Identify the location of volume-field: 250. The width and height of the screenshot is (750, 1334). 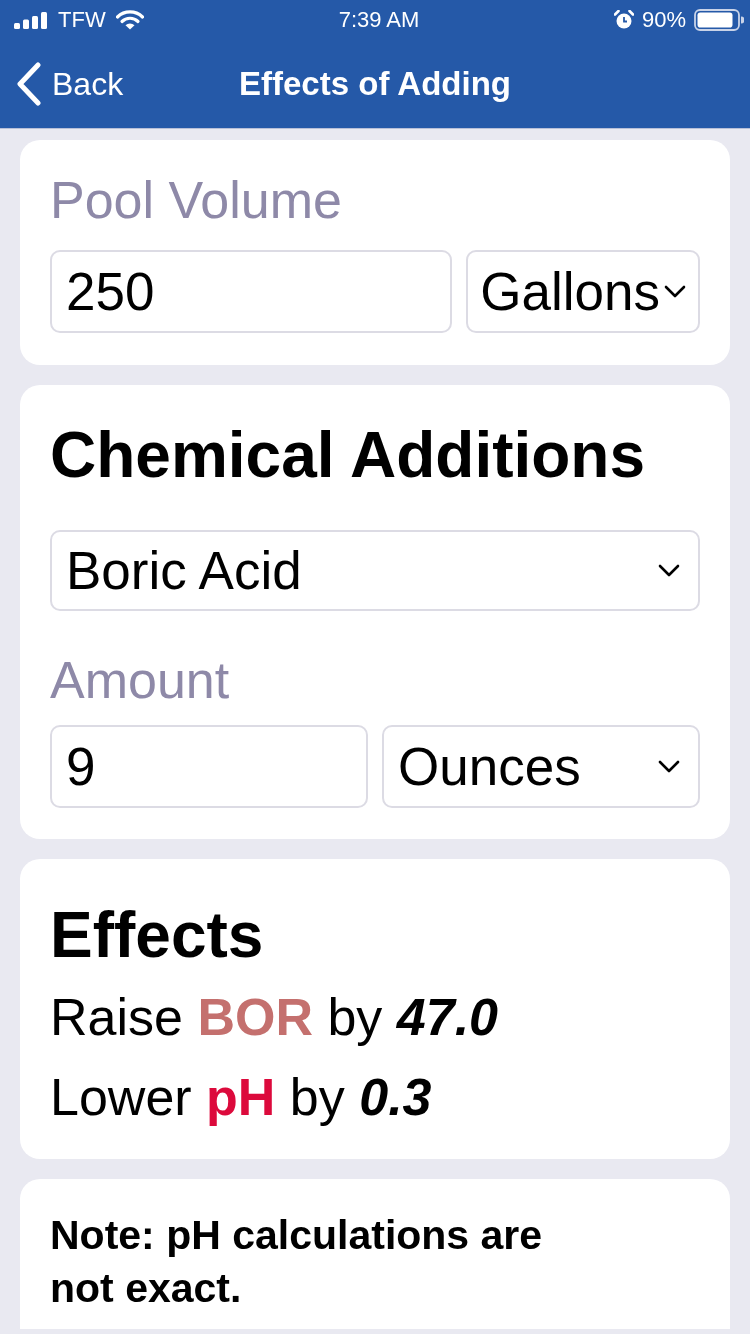
(251, 291).